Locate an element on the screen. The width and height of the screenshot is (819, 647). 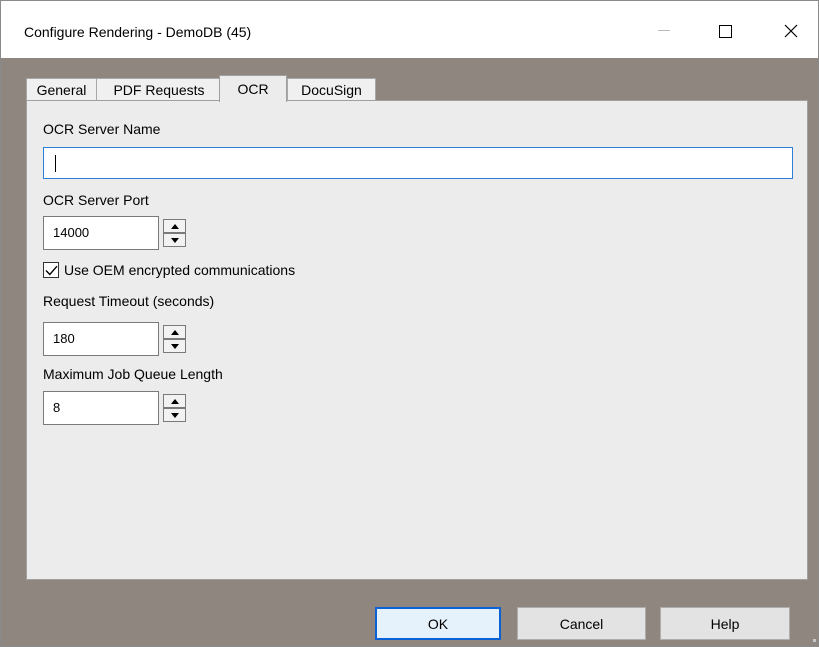
request-timeout-spinner: 180 is located at coordinates (115, 339).